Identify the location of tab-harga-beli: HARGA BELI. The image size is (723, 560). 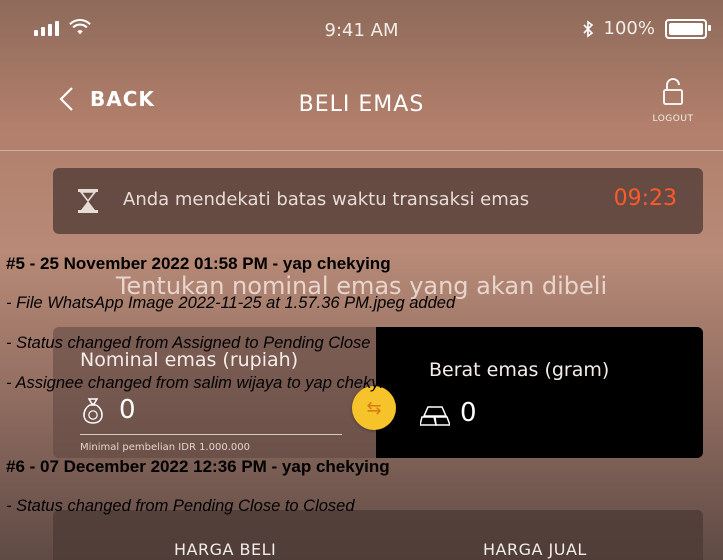
(225, 549).